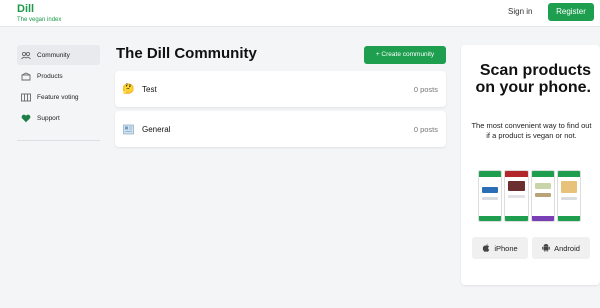 The height and width of the screenshot is (308, 600). What do you see at coordinates (39, 13) in the screenshot?
I see `brand-logo: Dill The vegan index` at bounding box center [39, 13].